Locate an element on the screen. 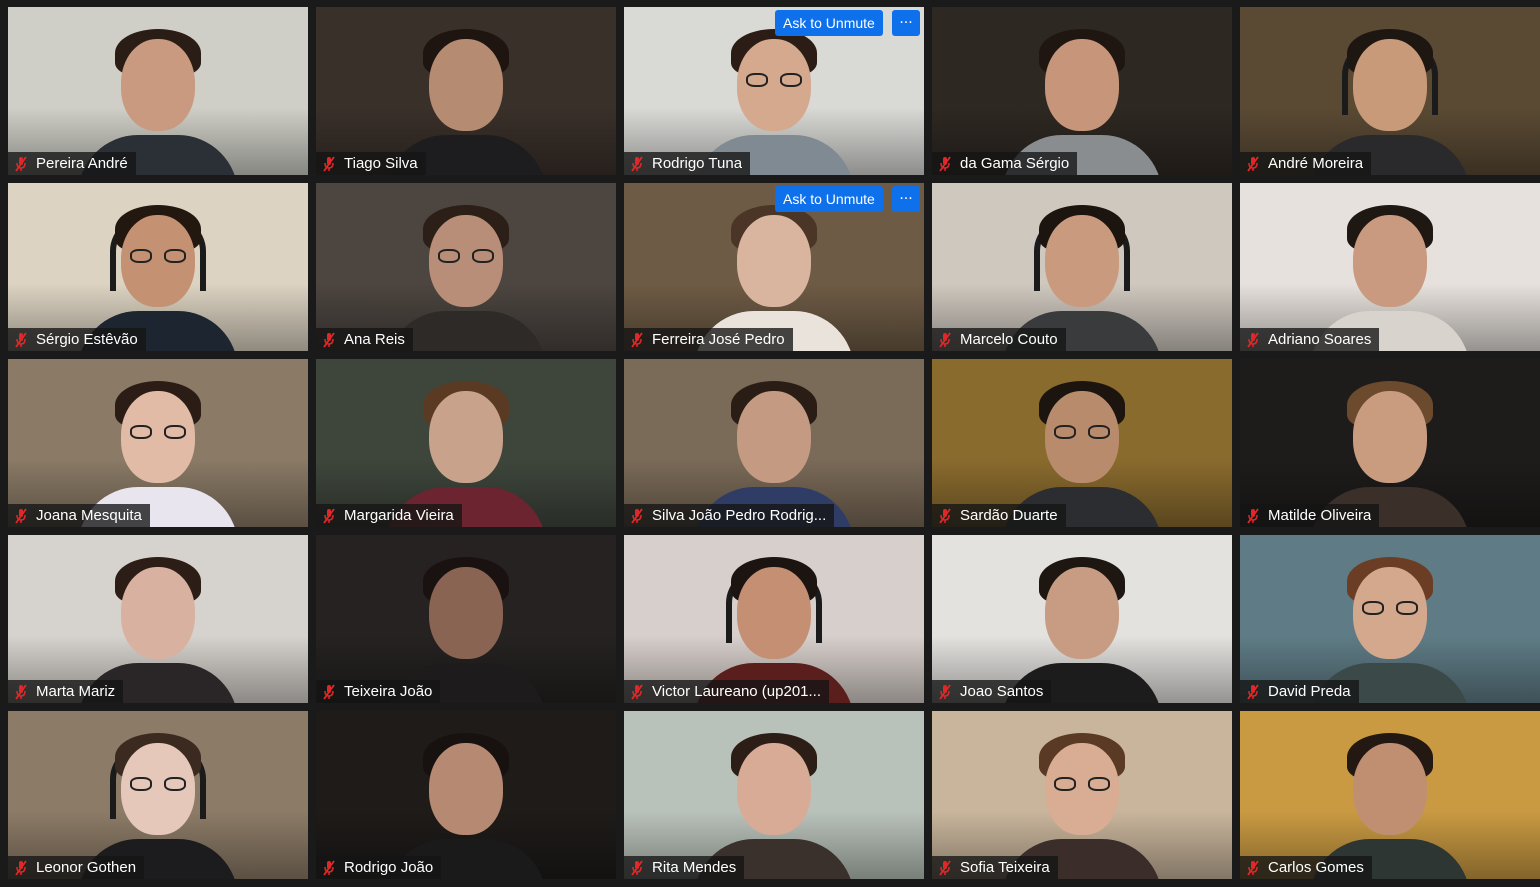 The width and height of the screenshot is (1540, 887). participant-tile: Adriano Soares is located at coordinates (1390, 267).